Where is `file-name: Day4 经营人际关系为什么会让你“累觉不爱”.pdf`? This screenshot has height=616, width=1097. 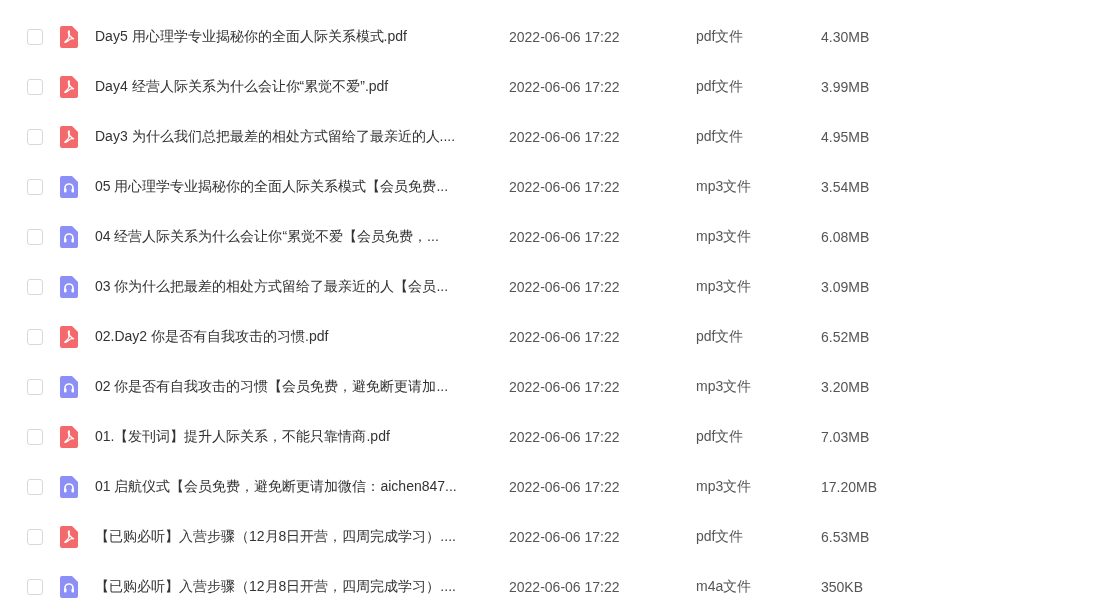
file-name: Day4 经营人际关系为什么会让你“累觉不爱”.pdf is located at coordinates (302, 87).